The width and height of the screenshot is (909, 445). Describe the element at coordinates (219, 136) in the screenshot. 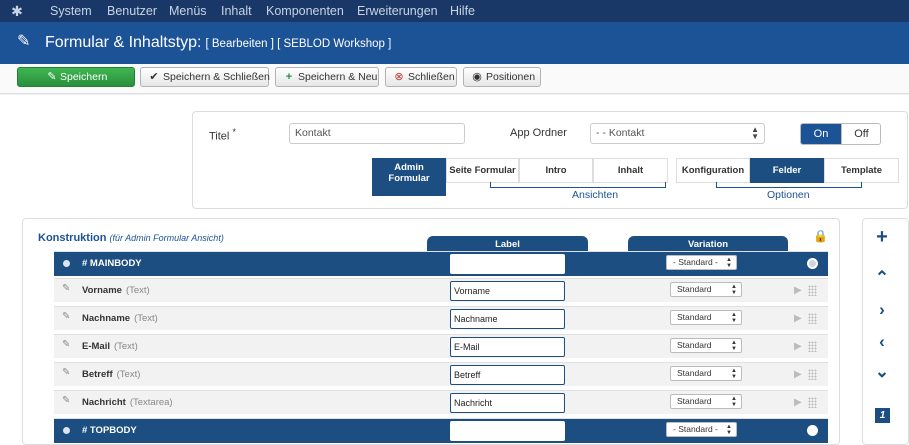

I see `title-label-text: Titel` at that location.